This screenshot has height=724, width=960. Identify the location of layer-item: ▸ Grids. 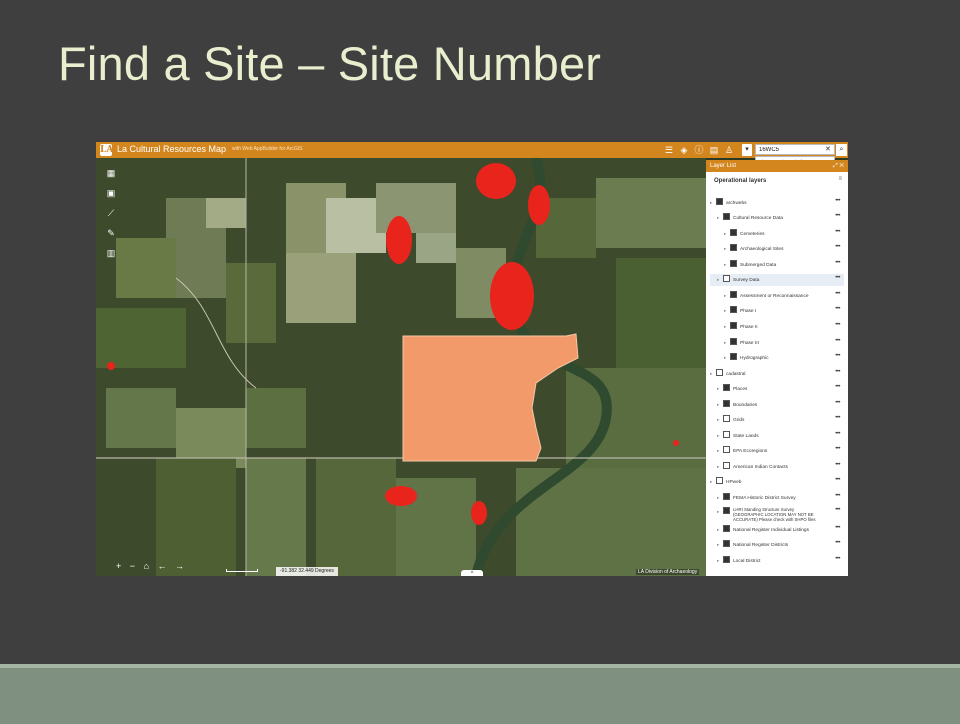
(730, 420).